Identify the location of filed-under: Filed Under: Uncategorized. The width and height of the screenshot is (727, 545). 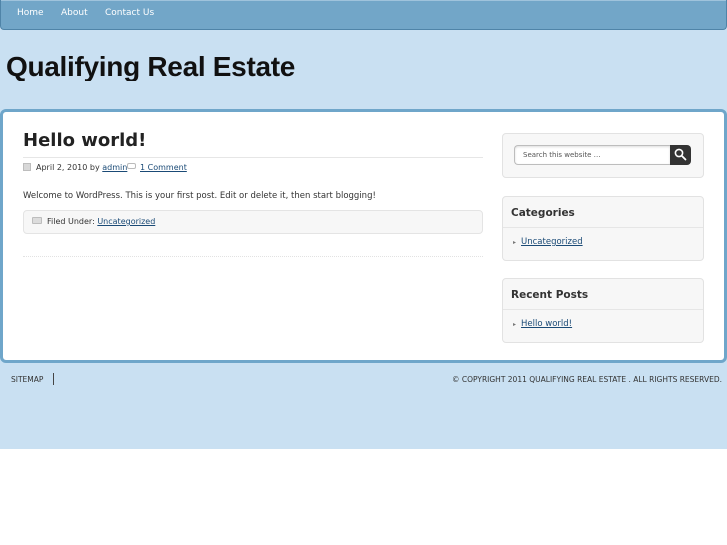
(101, 221).